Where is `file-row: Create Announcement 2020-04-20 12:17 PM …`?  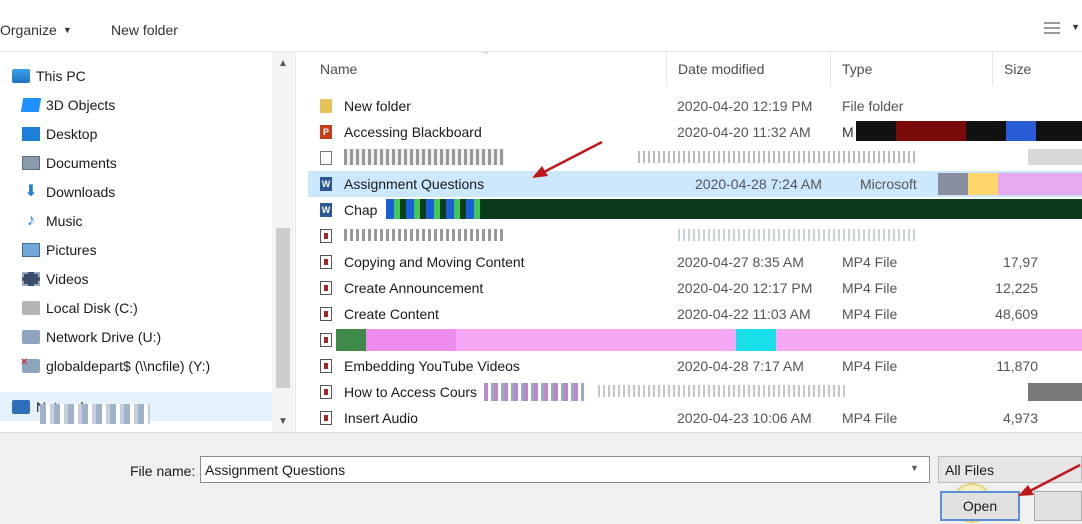
file-row: Create Announcement 2020-04-20 12:17 PM … is located at coordinates (695, 288).